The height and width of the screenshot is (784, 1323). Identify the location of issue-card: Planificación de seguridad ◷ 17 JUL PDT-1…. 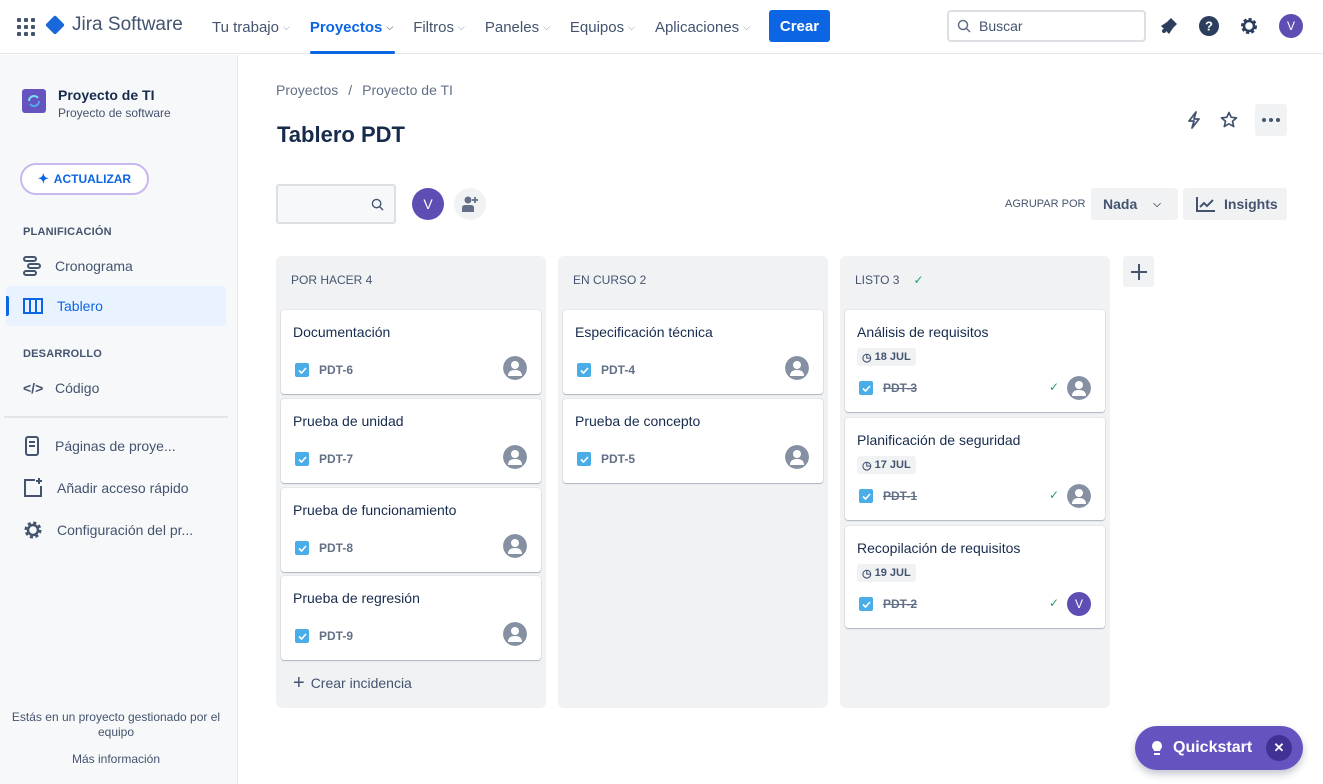
(975, 469).